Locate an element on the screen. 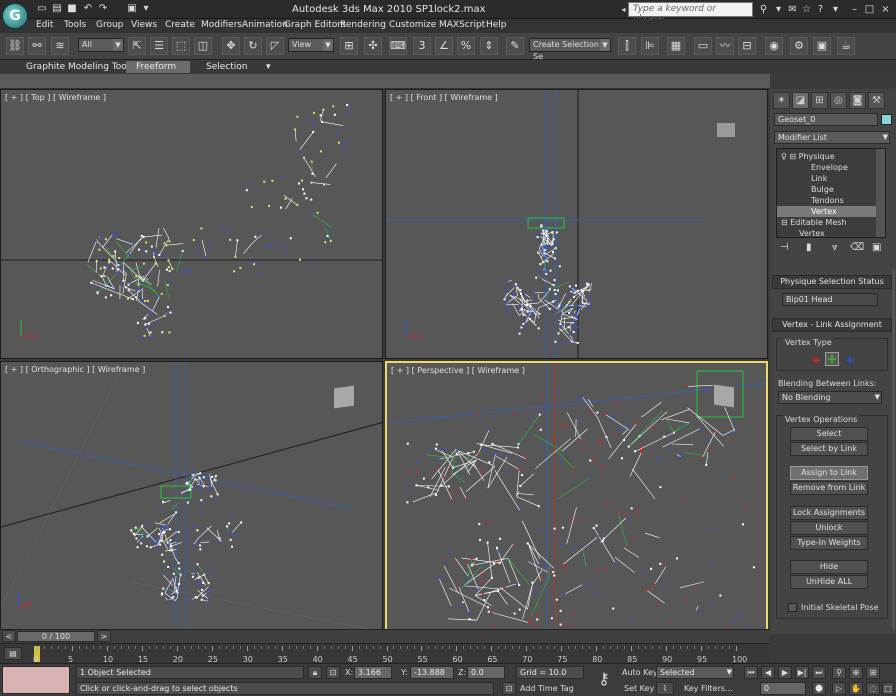  snaps-toggle-icon: 3 is located at coordinates (422, 46).